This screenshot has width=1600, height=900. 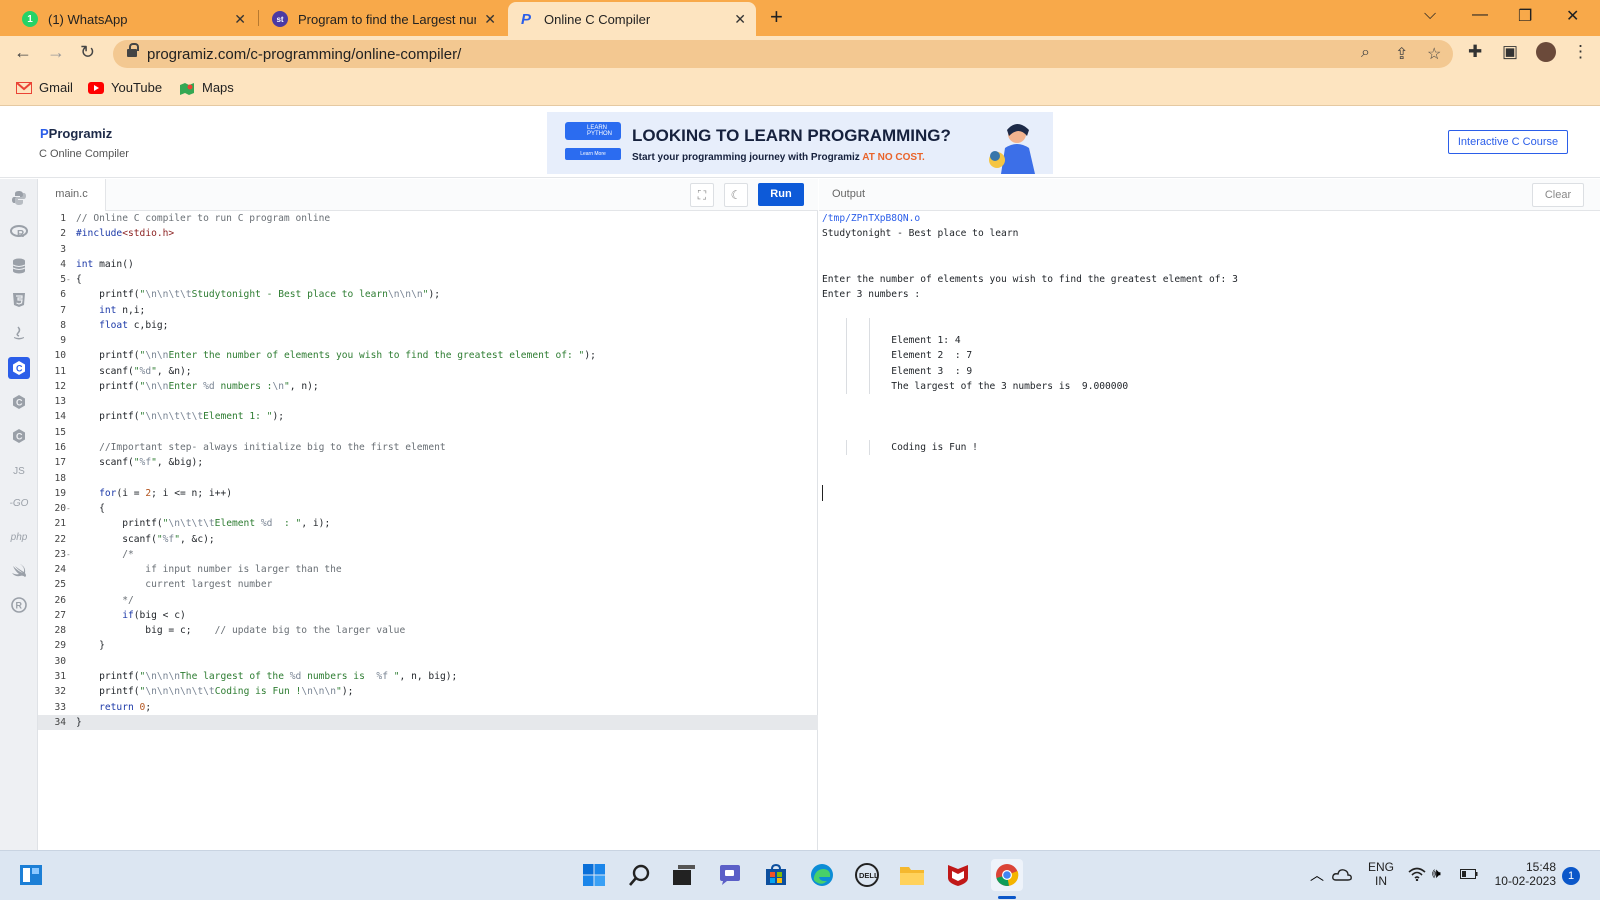 I want to click on code-line: 4 int main(), so click(x=428, y=264).